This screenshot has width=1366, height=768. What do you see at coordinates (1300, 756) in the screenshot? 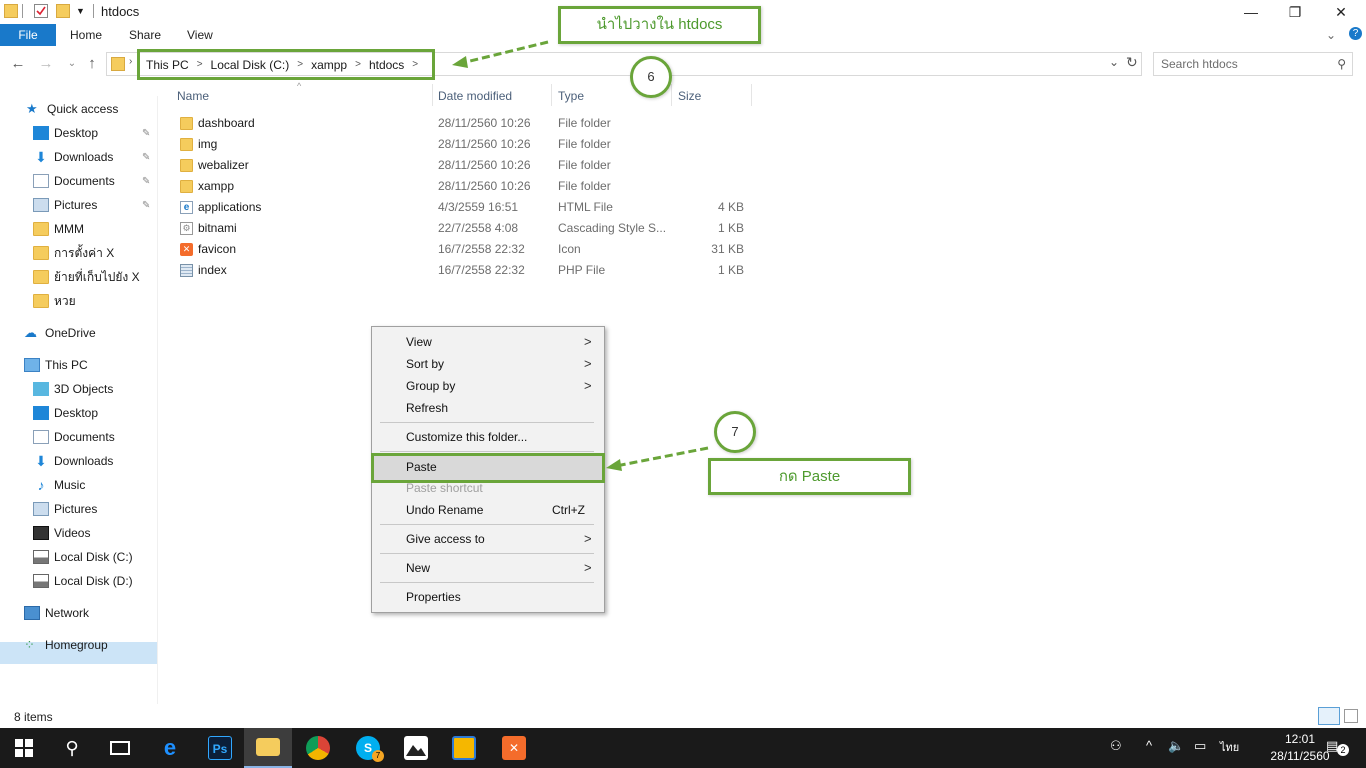
I see `clock-date: 28/11/2560` at bounding box center [1300, 756].